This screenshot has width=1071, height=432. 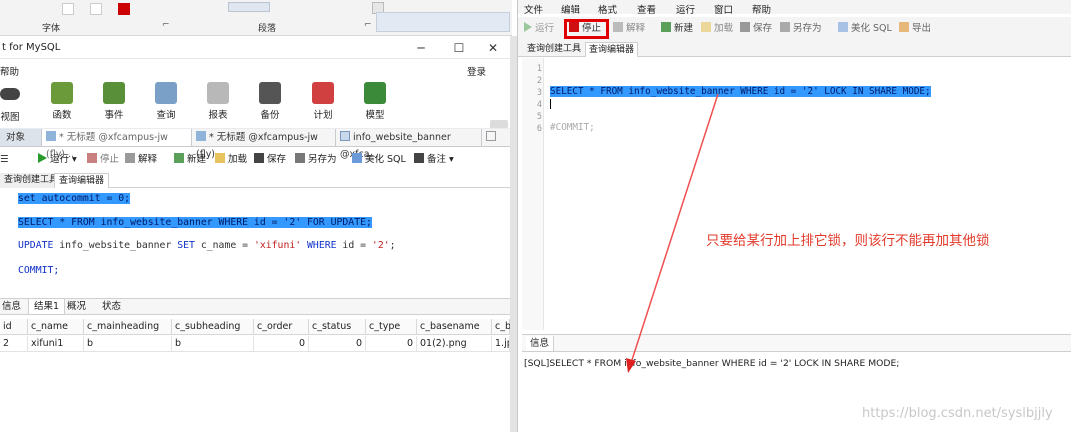 What do you see at coordinates (807, 28) in the screenshot?
I see `save-as-label: 另存为` at bounding box center [807, 28].